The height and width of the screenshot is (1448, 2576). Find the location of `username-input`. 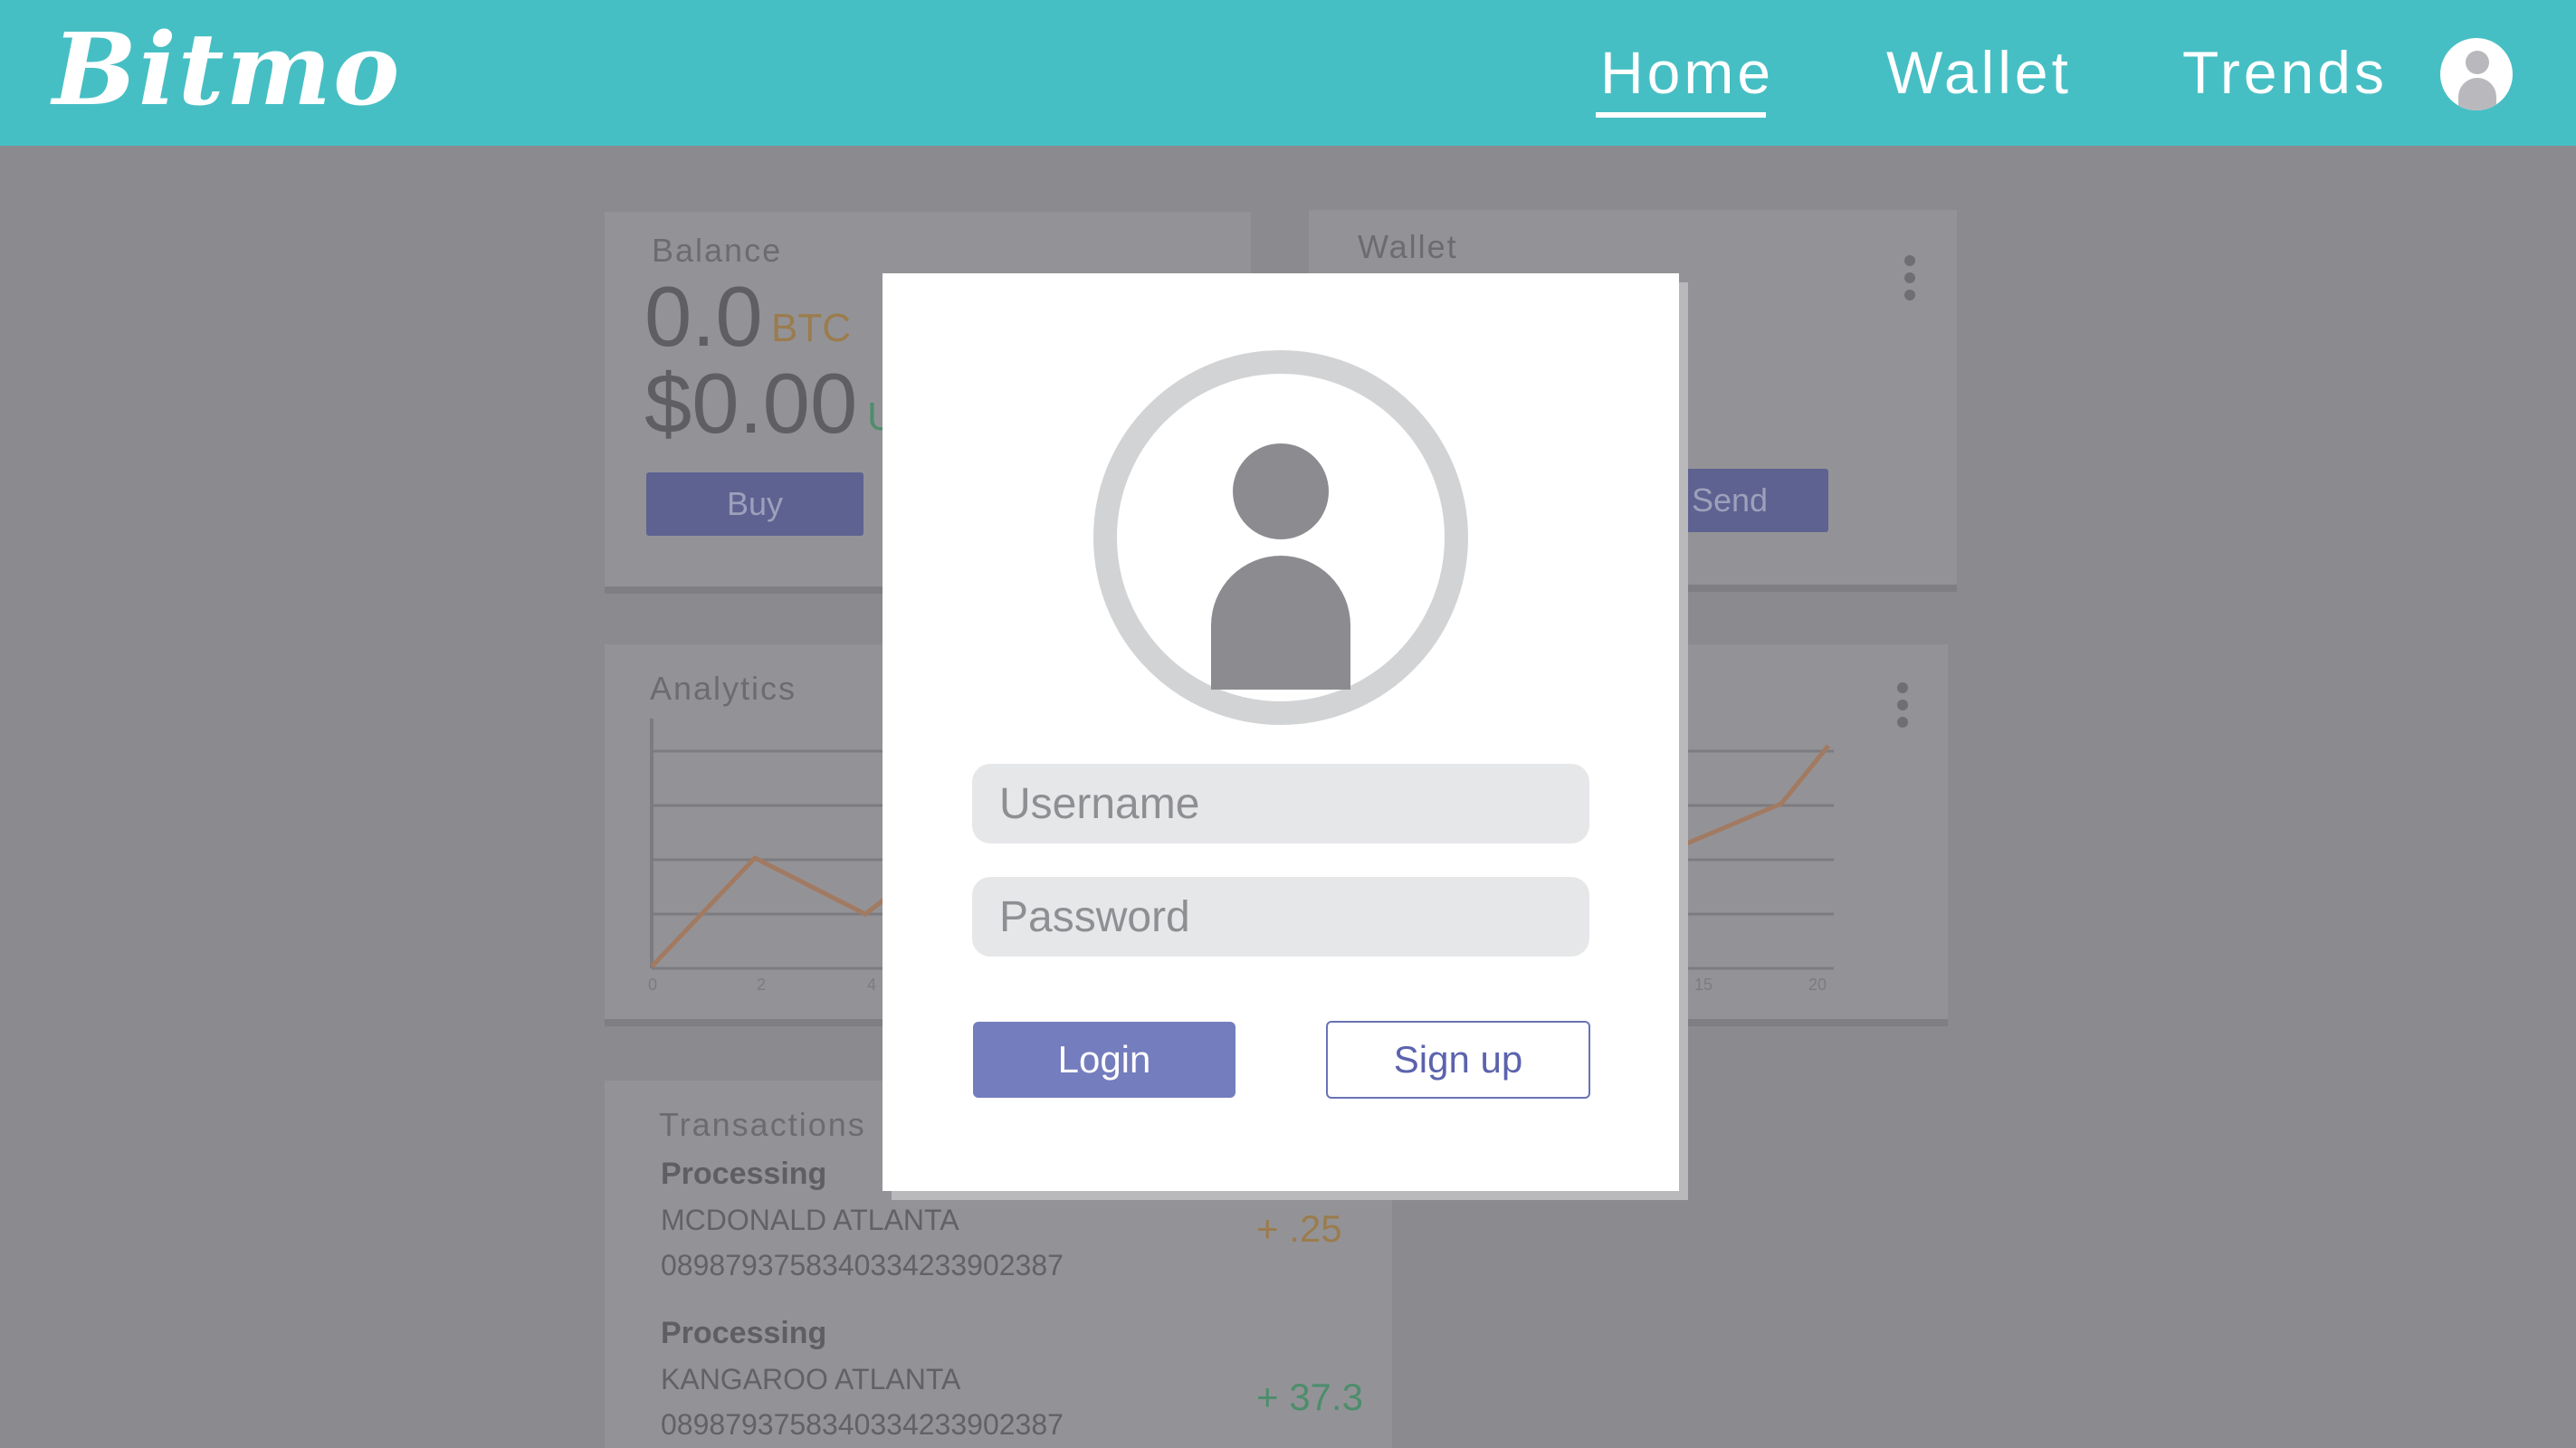

username-input is located at coordinates (1280, 803).